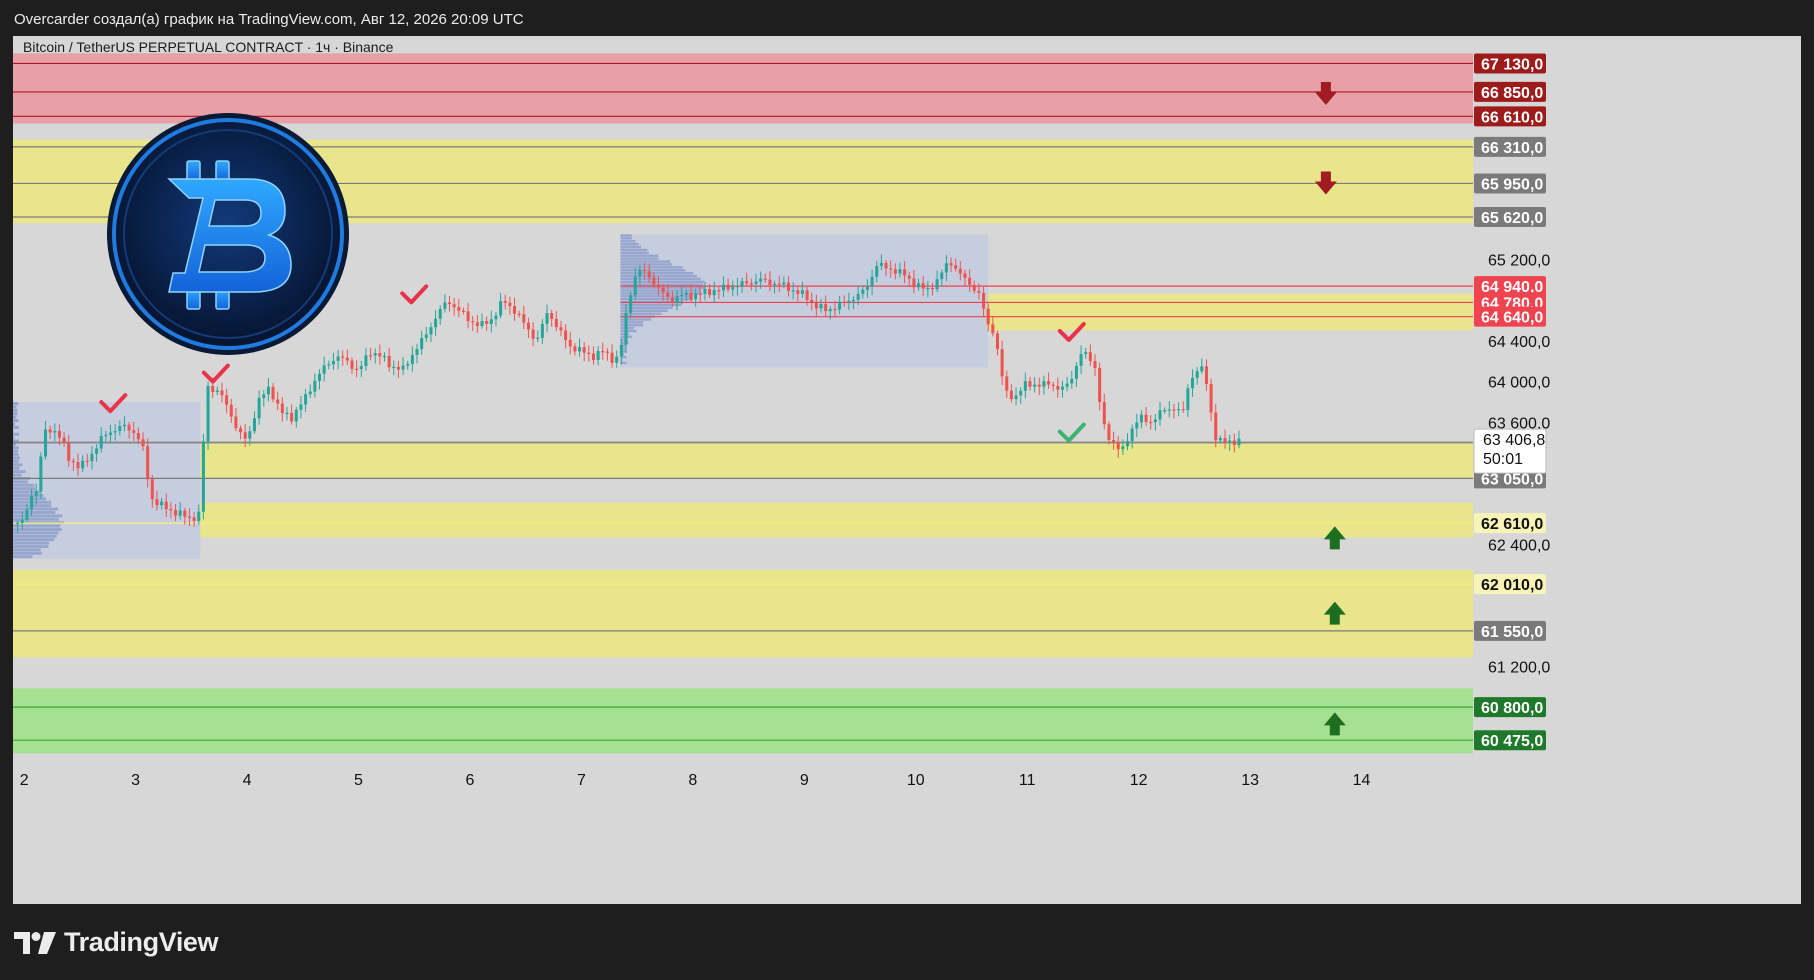 Image resolution: width=1814 pixels, height=980 pixels. What do you see at coordinates (1512, 218) in the screenshot?
I see `price-label: 65 620,0` at bounding box center [1512, 218].